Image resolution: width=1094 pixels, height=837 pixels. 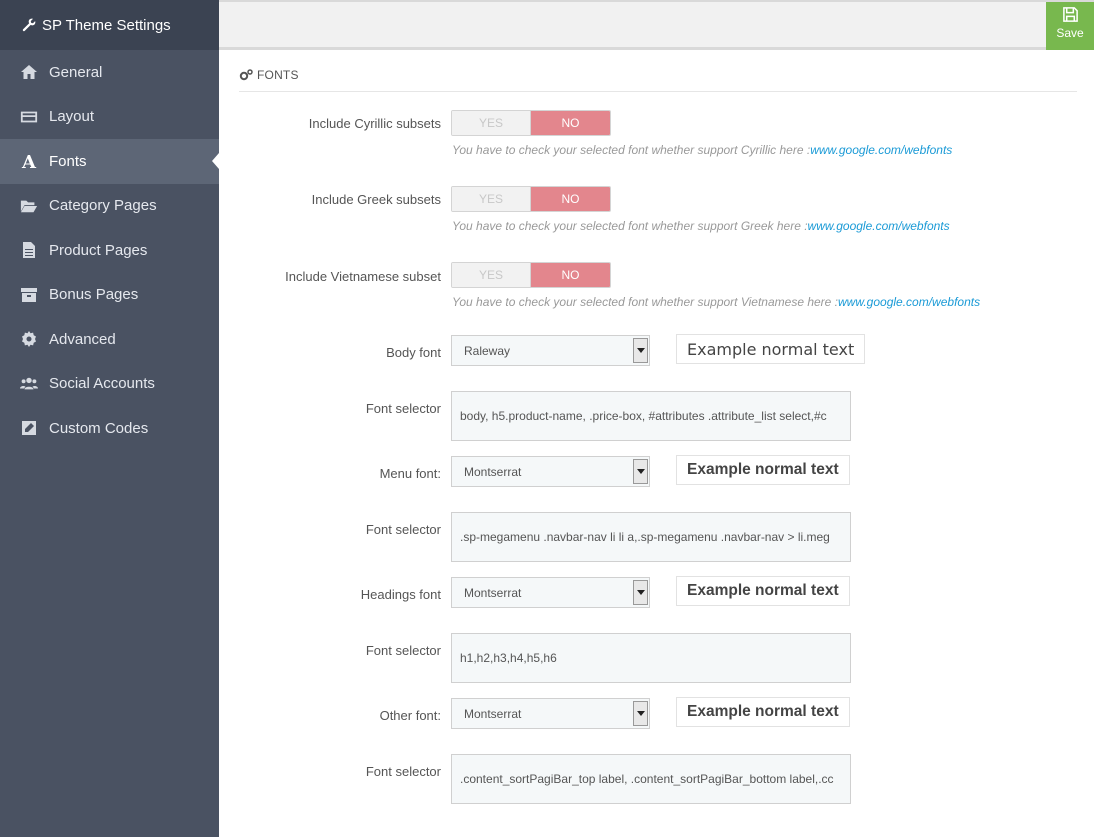 I want to click on svg-text: A, so click(x=29, y=161).